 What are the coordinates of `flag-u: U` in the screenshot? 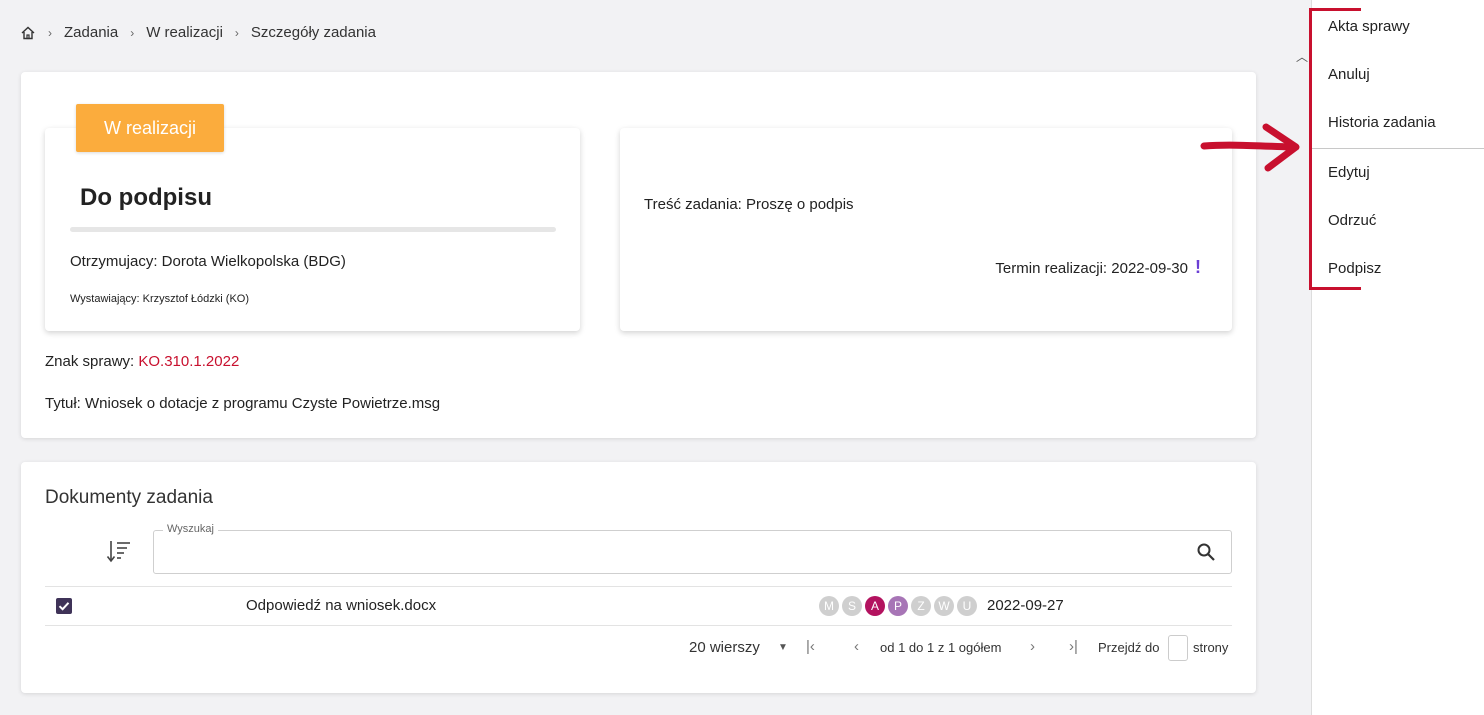 It's located at (967, 606).